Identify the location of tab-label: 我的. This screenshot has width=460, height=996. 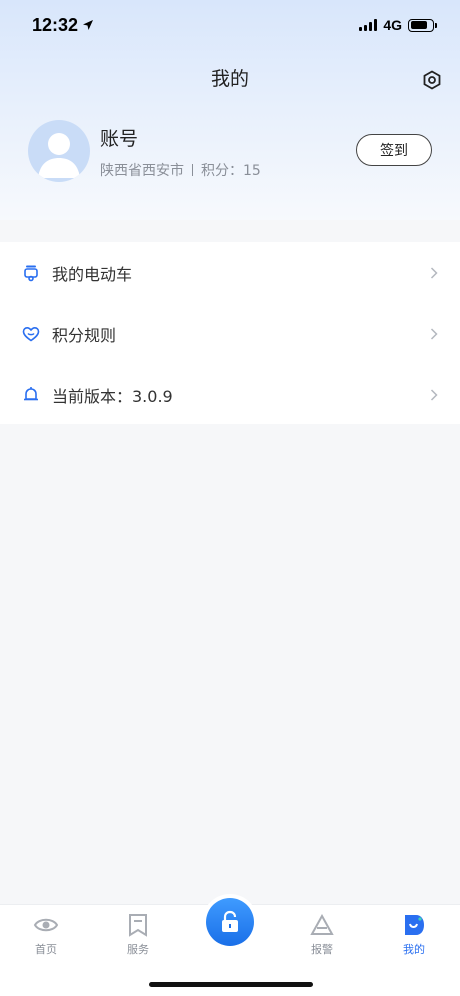
(414, 949).